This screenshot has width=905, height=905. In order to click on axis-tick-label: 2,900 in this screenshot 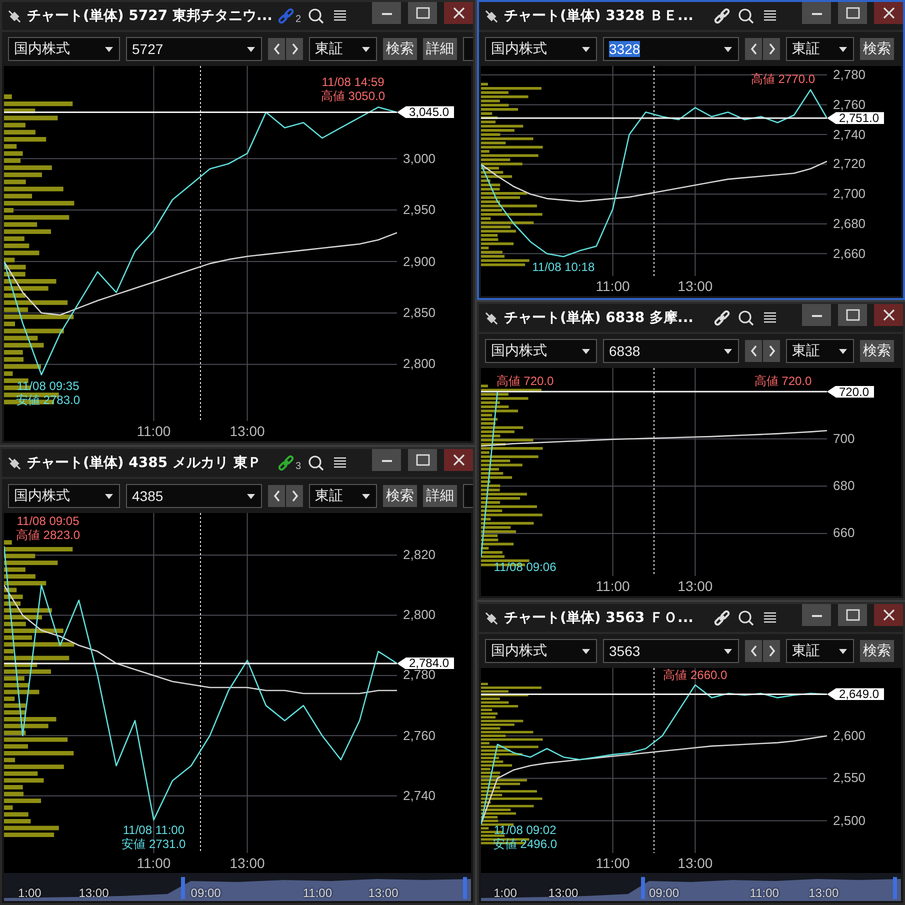, I will do `click(419, 262)`.